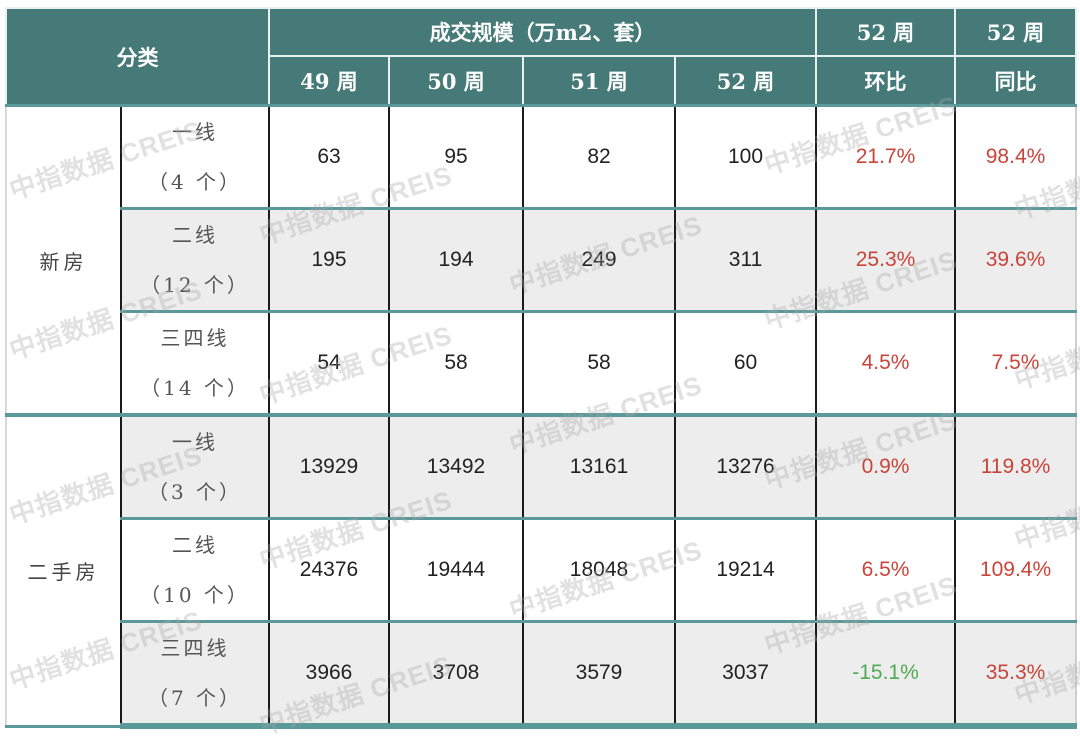 The width and height of the screenshot is (1080, 742). Describe the element at coordinates (137, 57) in the screenshot. I see `header-category: 分类` at that location.